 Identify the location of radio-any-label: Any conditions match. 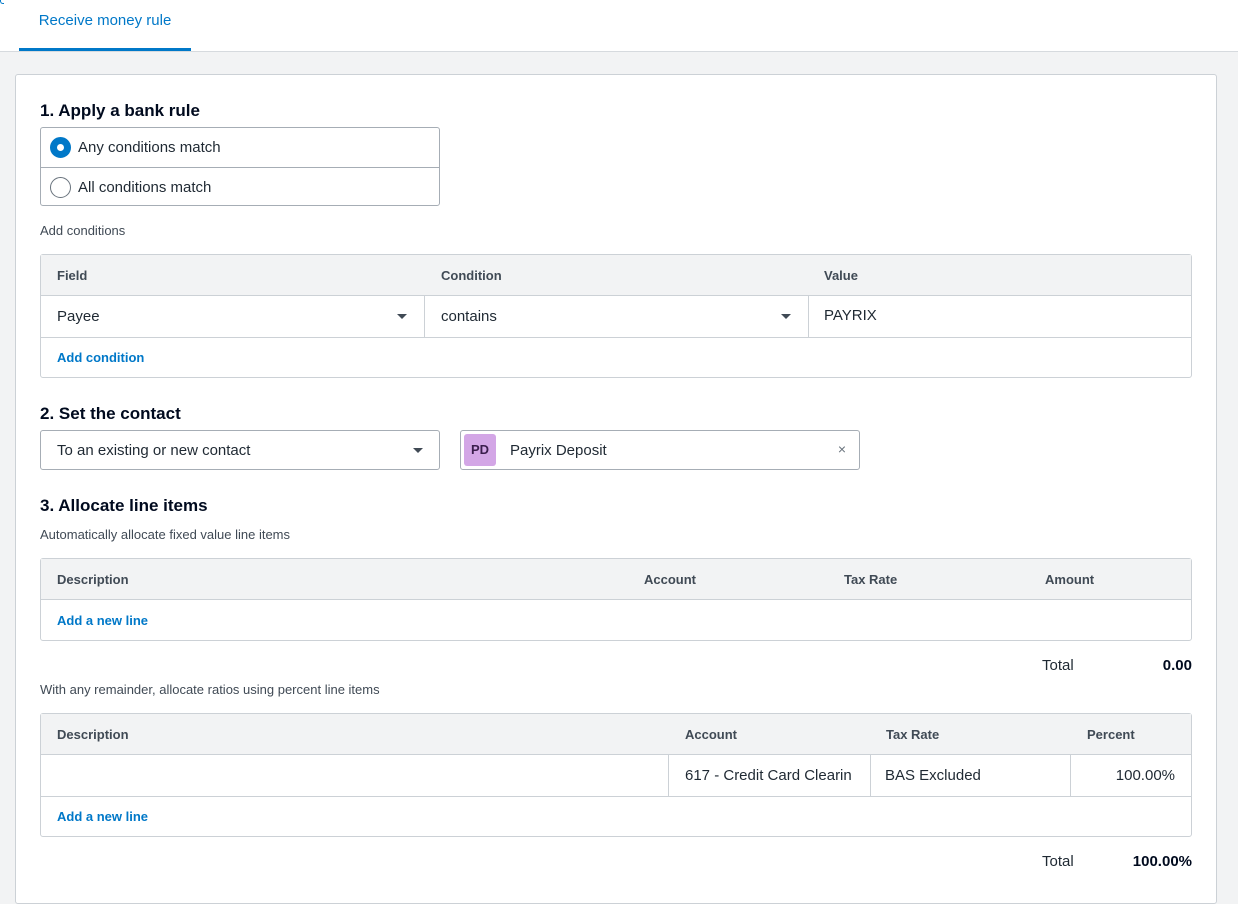
(149, 147).